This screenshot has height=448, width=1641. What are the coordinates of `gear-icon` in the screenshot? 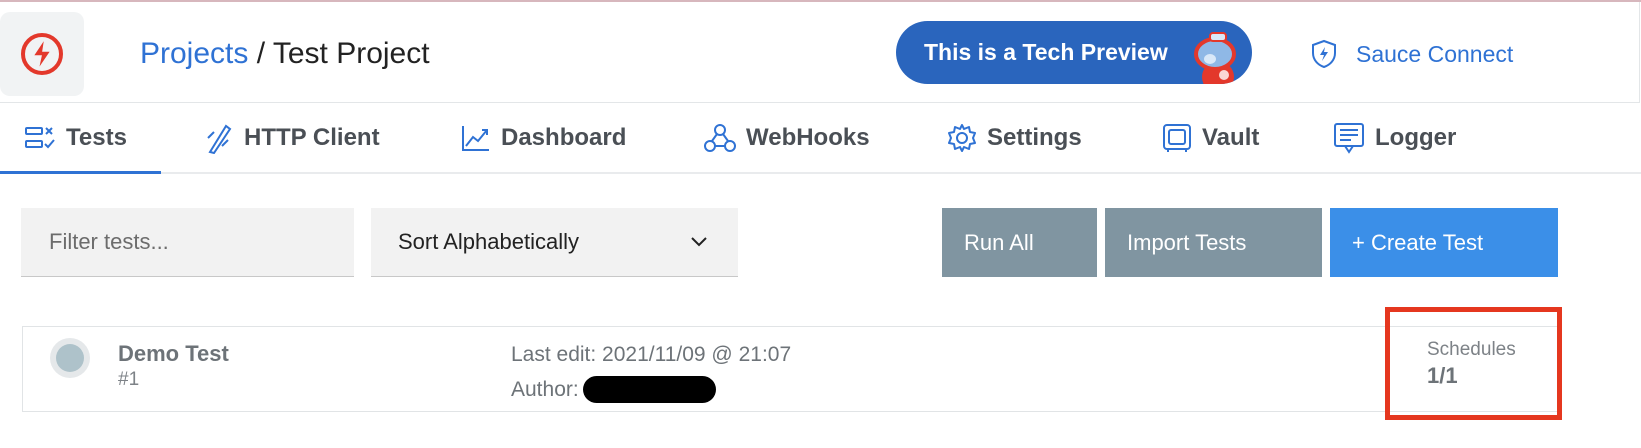 It's located at (962, 138).